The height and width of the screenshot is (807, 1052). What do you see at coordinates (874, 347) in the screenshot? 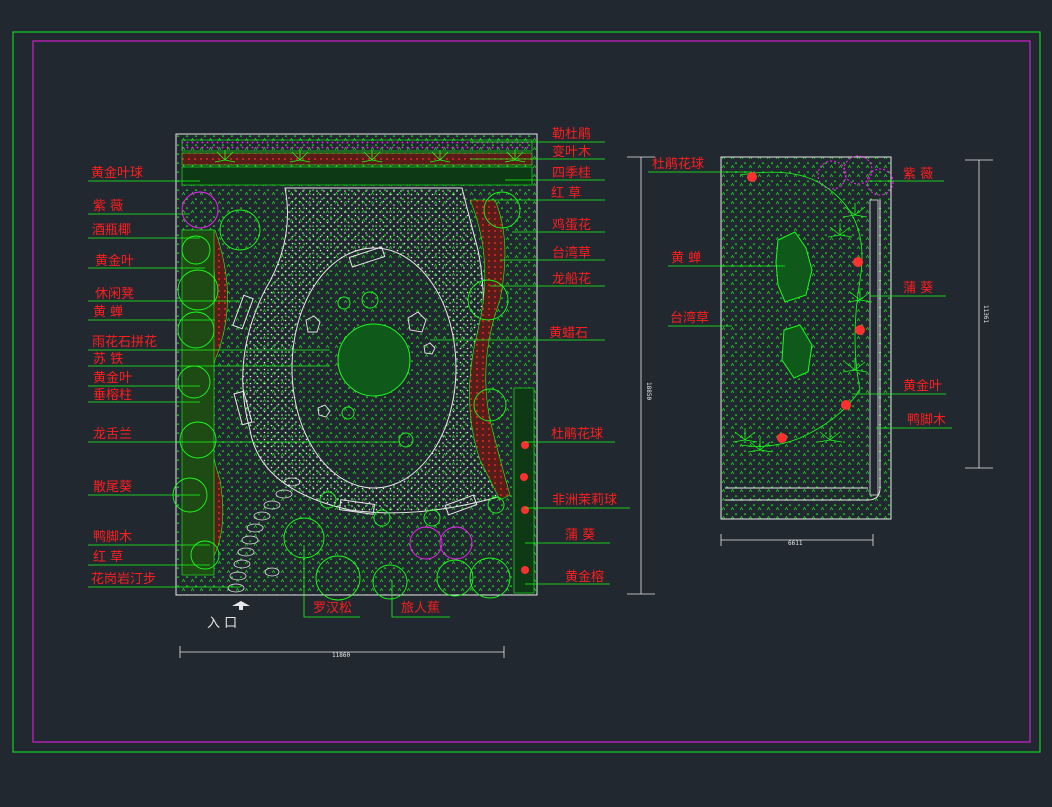
I see `right-plan-side-strip` at bounding box center [874, 347].